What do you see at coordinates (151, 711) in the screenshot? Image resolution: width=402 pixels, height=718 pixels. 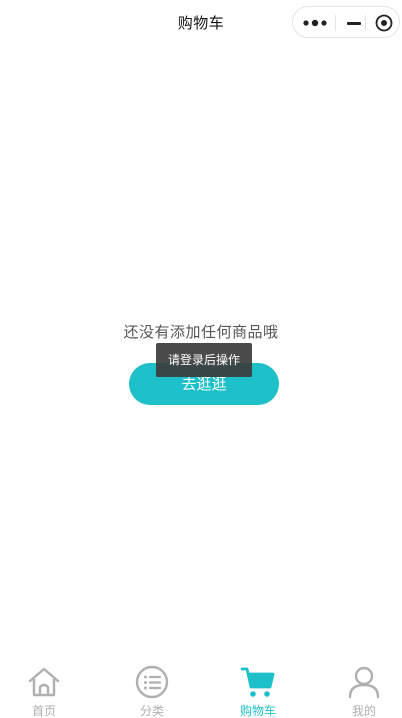 I see `tab-category-label: 分类` at bounding box center [151, 711].